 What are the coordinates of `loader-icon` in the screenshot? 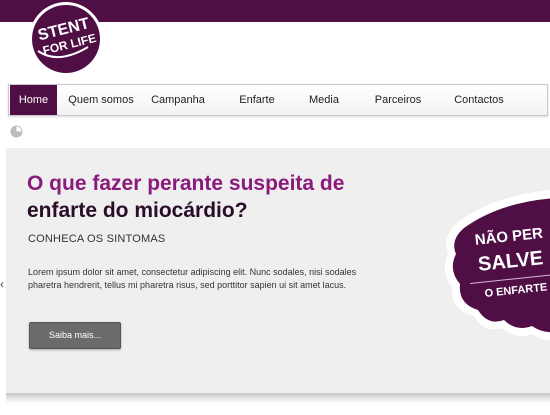 It's located at (16, 131).